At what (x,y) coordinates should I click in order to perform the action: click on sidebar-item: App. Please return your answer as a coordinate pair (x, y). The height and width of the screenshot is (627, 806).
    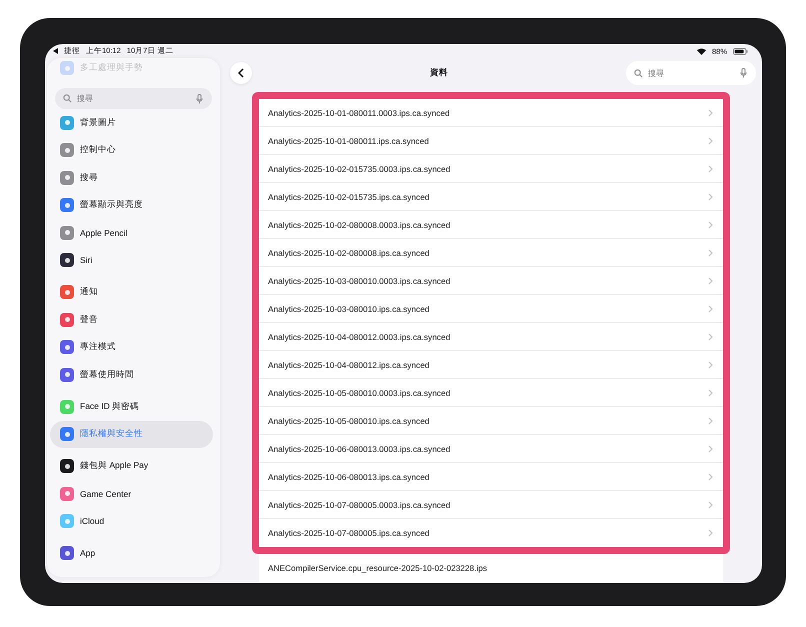
    Looking at the image, I should click on (131, 553).